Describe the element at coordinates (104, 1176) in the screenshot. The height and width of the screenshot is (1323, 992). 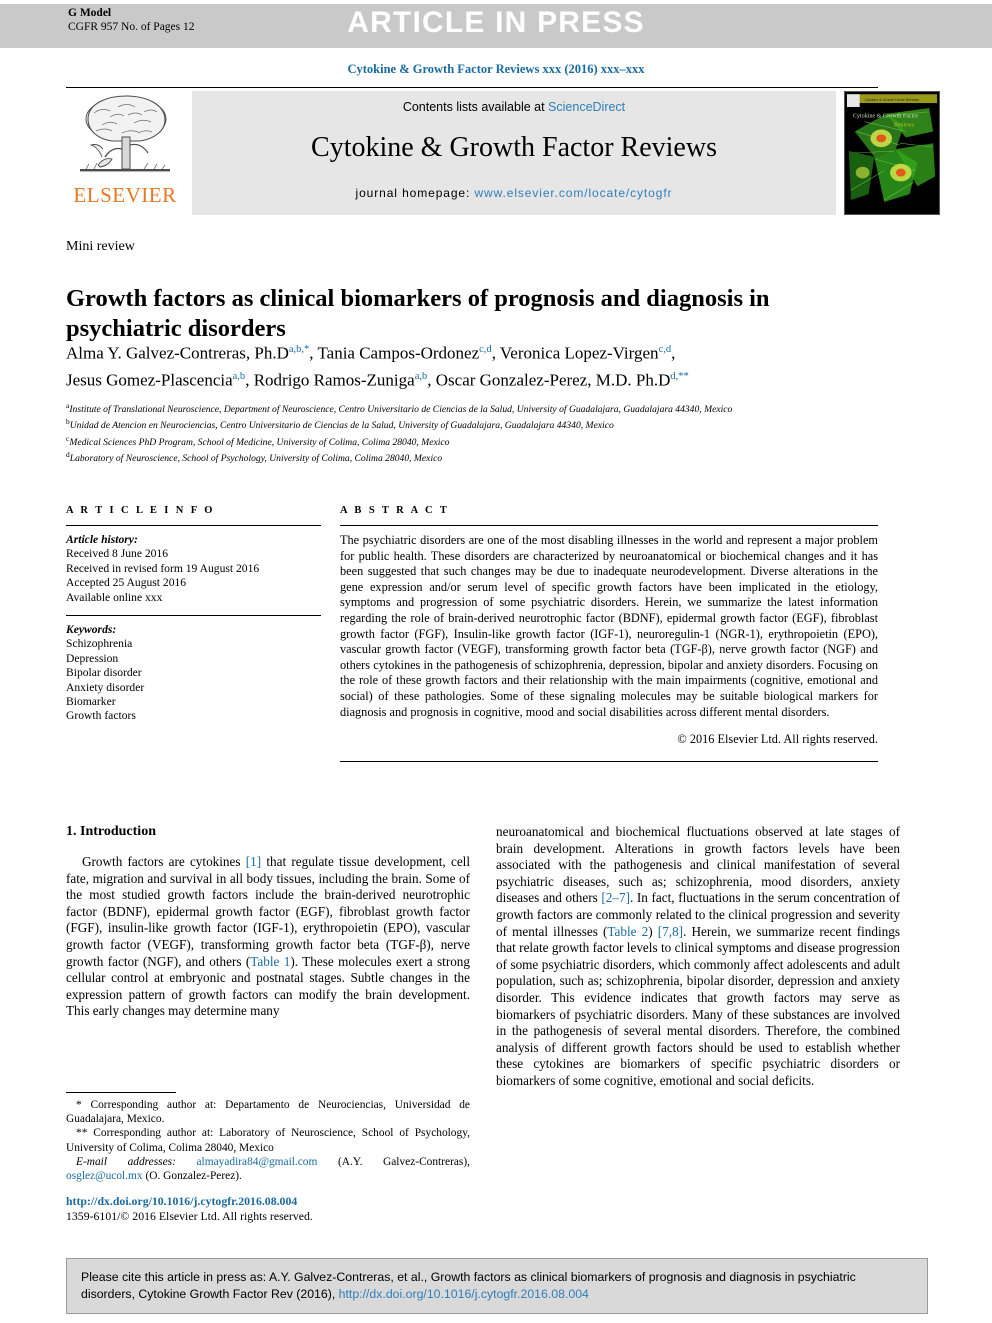
I see `email-link-2: osglez@ucol.mx` at that location.